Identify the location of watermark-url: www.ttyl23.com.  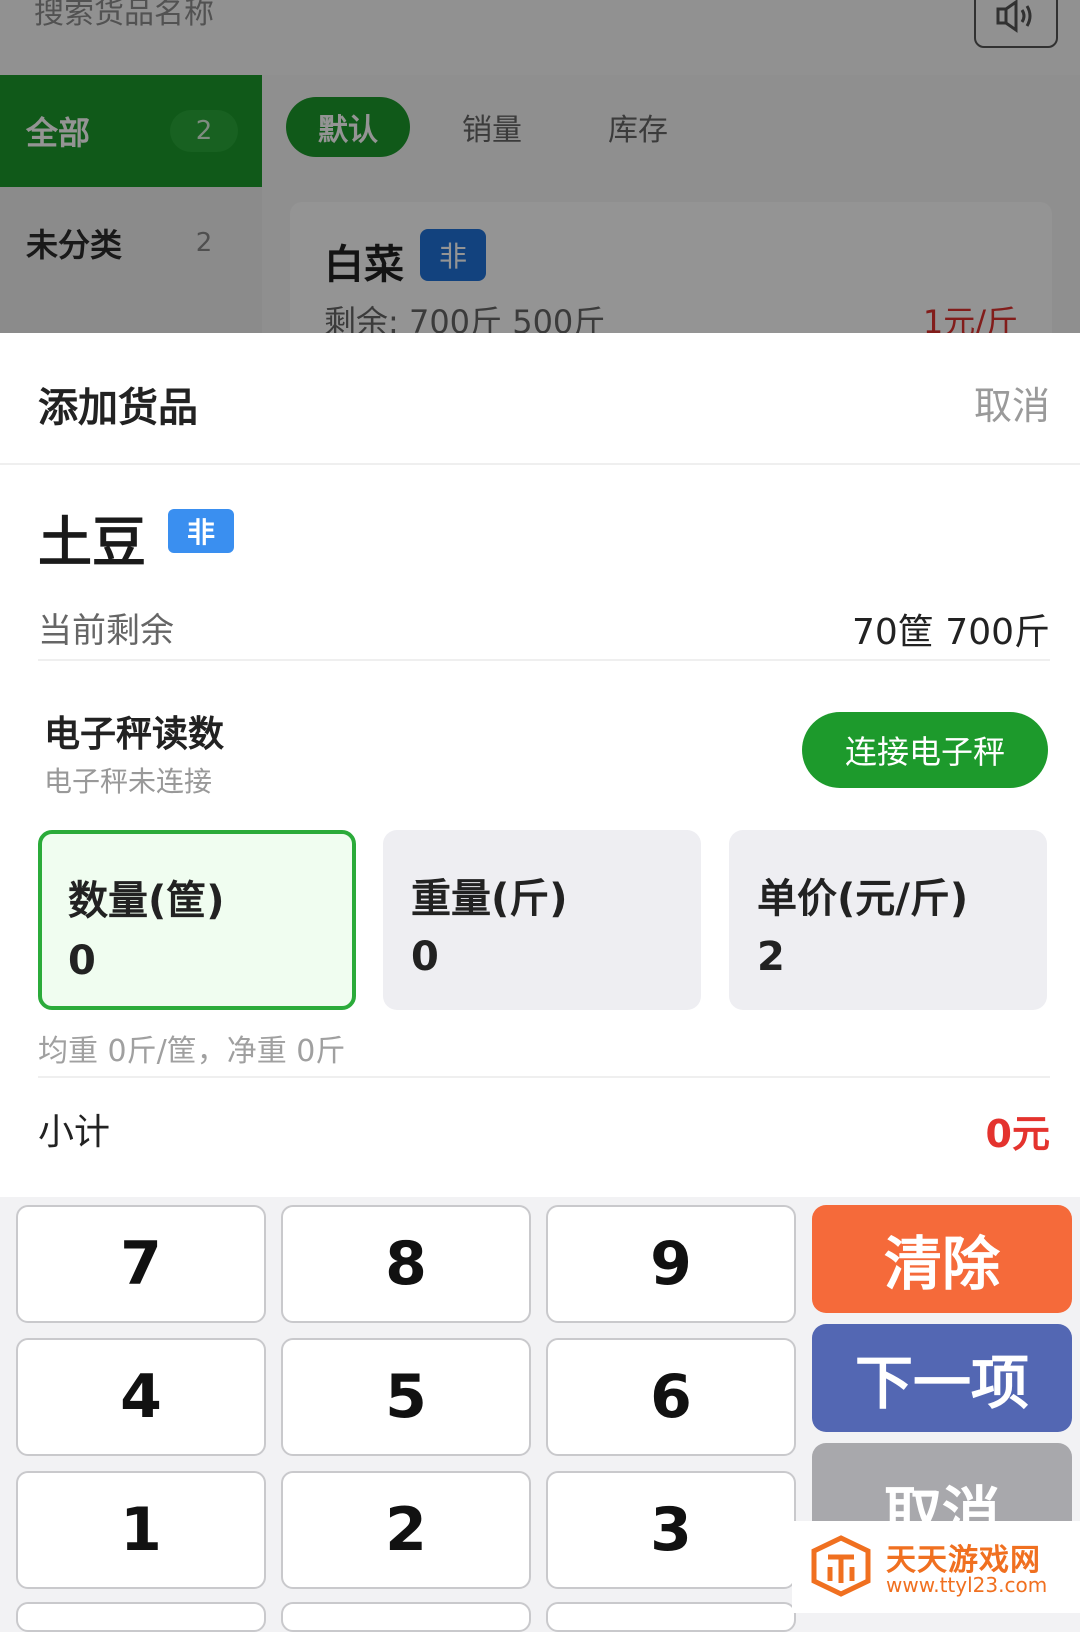
(967, 1585).